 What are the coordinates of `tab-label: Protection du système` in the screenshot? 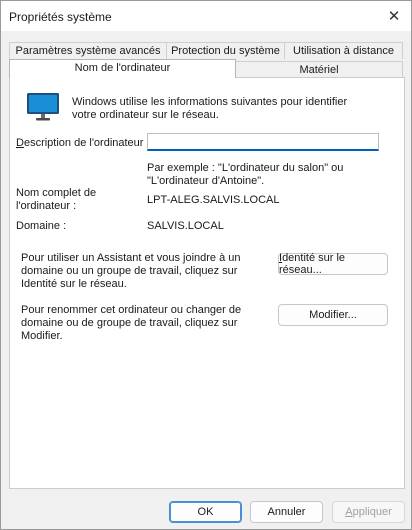 It's located at (225, 51).